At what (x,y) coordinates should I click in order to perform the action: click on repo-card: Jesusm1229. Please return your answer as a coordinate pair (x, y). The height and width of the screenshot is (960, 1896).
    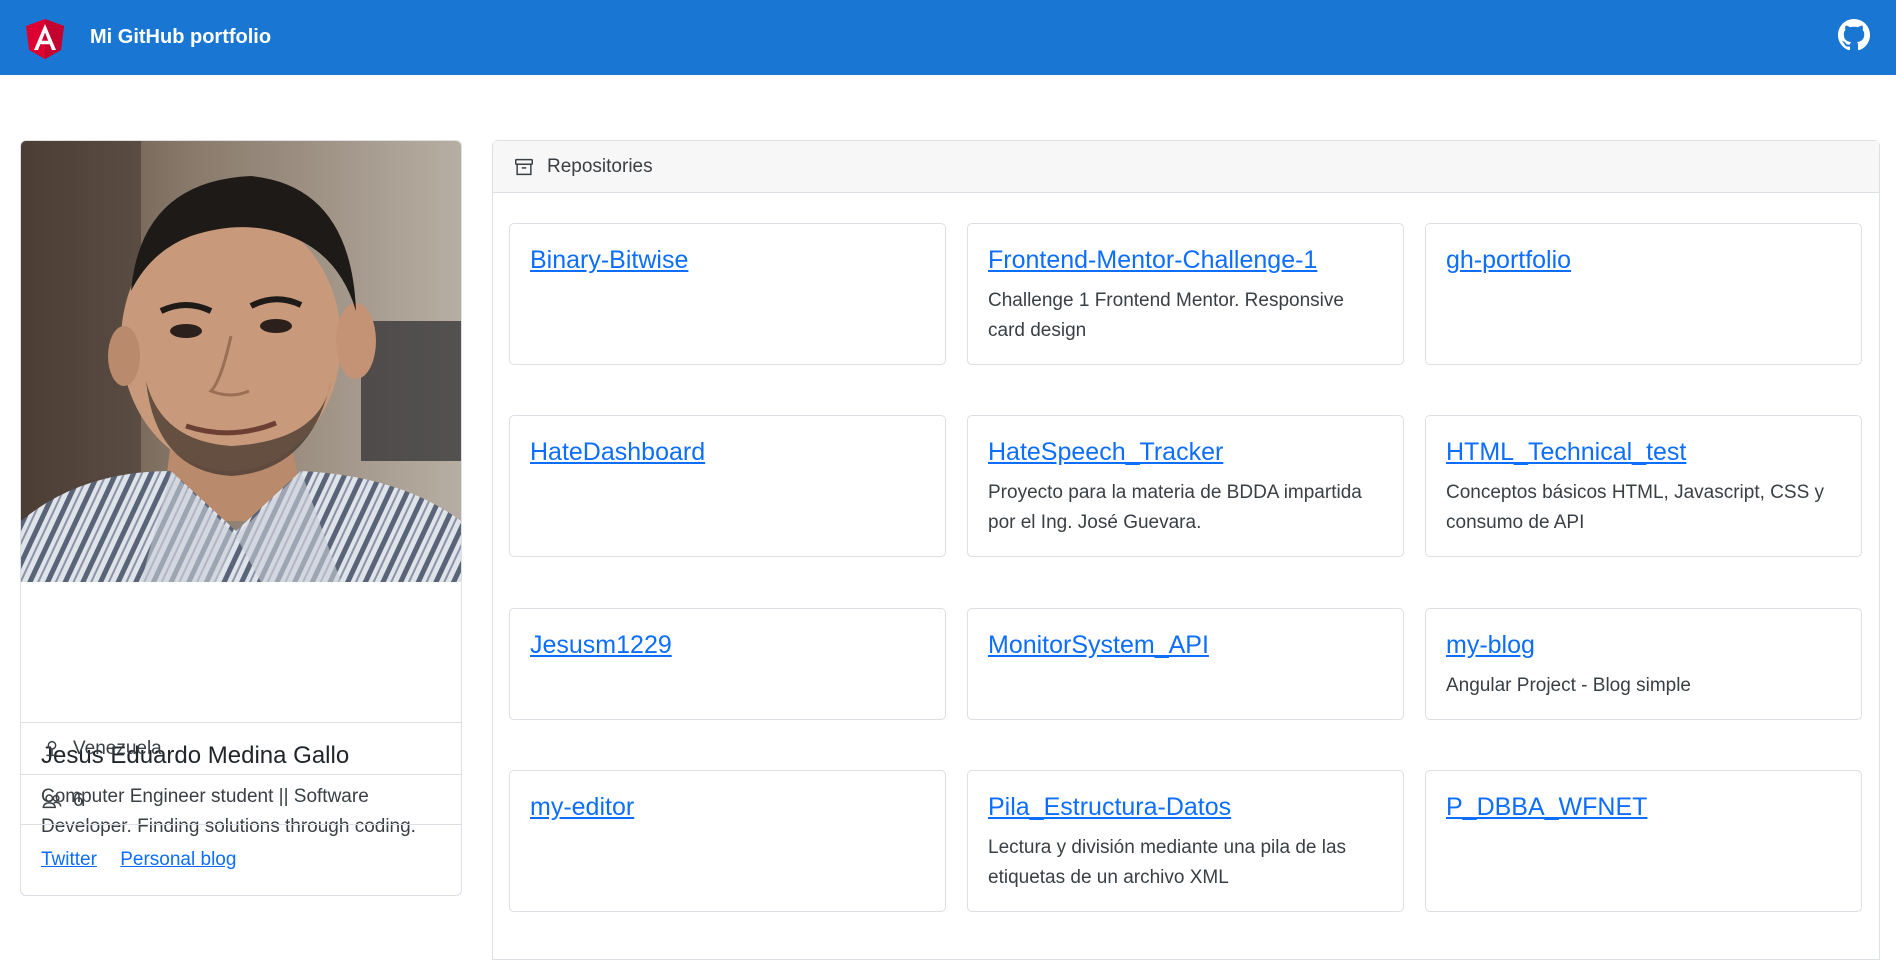
    Looking at the image, I should click on (727, 664).